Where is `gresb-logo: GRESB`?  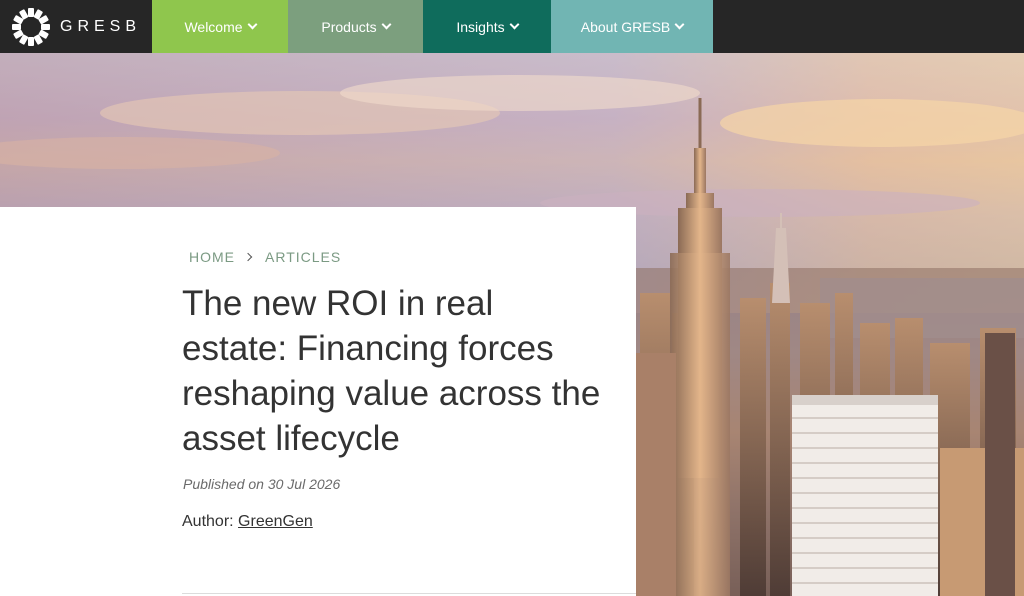
gresb-logo: GRESB is located at coordinates (76, 26).